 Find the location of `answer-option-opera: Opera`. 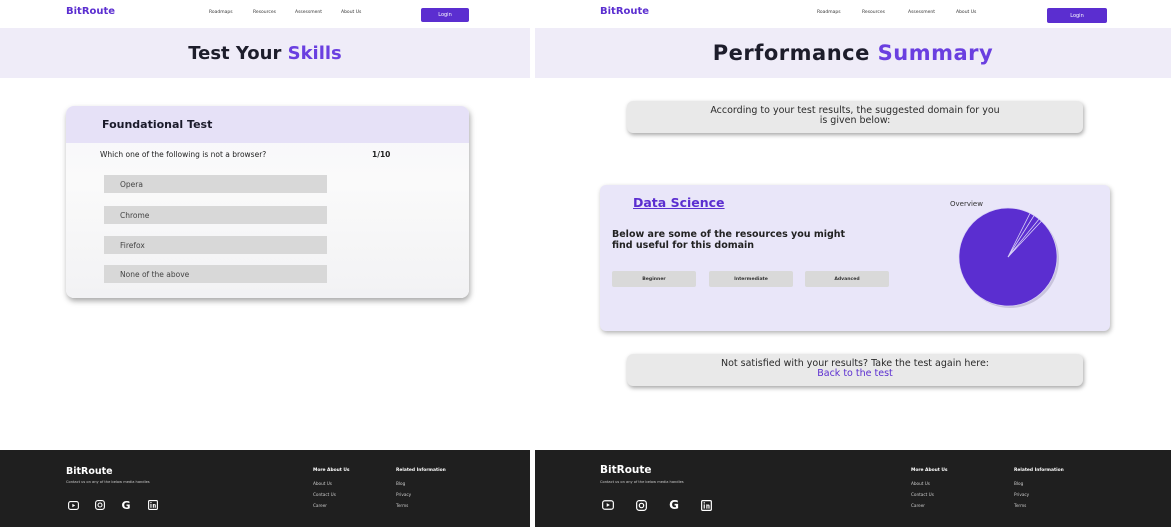

answer-option-opera: Opera is located at coordinates (215, 184).